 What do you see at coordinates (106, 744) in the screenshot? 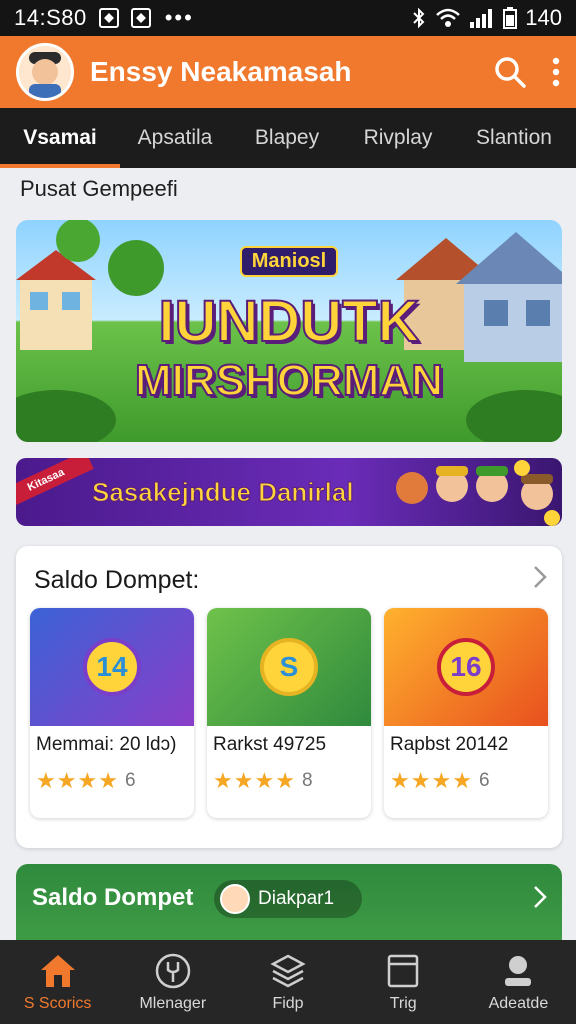
I see `game-name: Memmai: 20 ldɔ)` at bounding box center [106, 744].